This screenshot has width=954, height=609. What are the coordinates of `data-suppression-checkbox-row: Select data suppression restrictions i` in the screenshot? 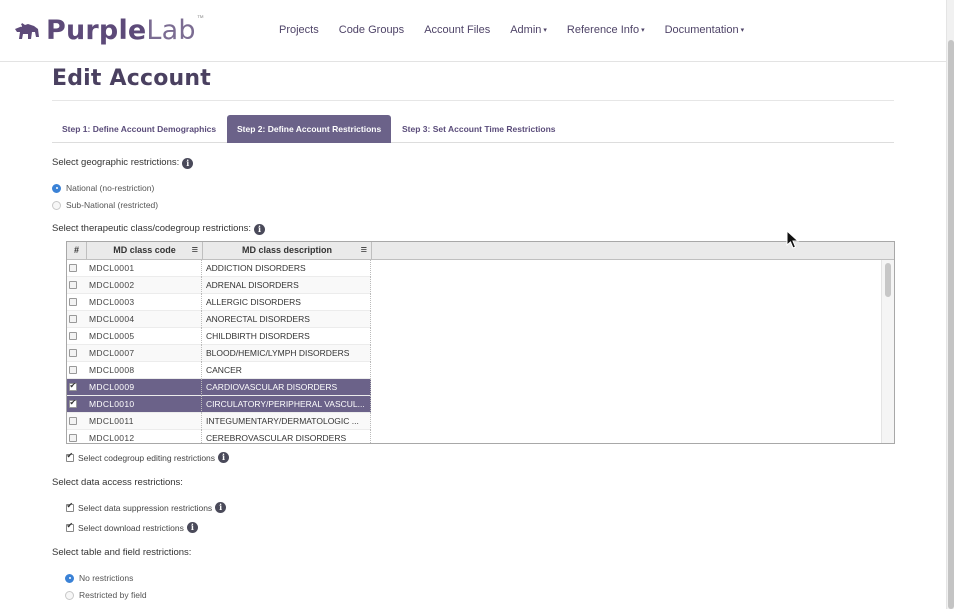 It's located at (146, 507).